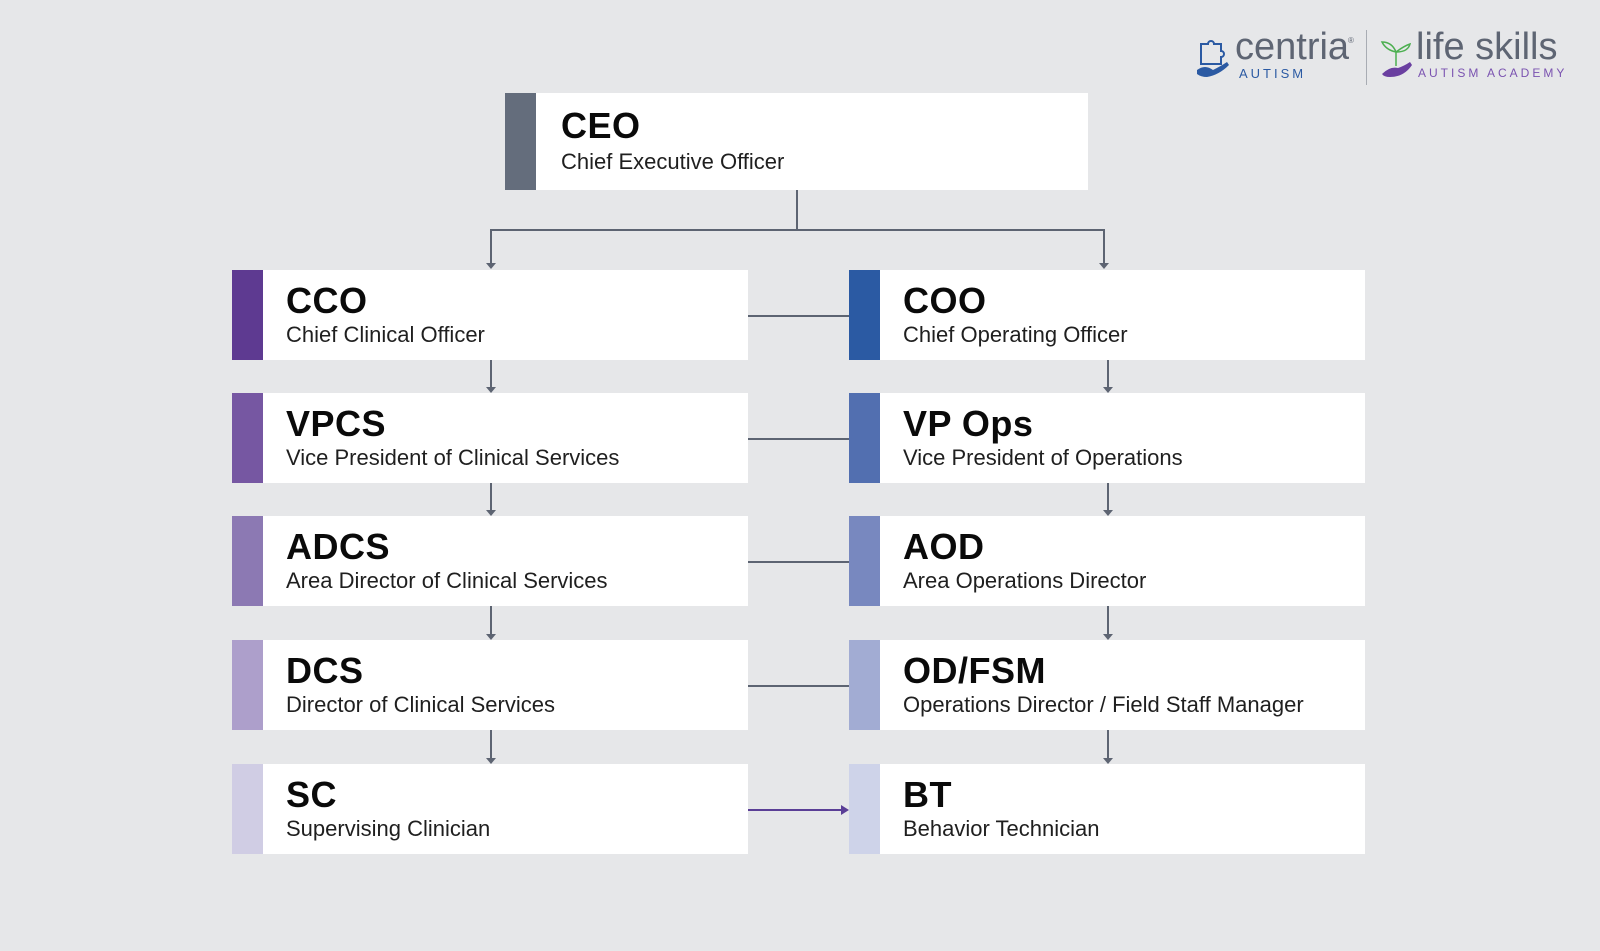  Describe the element at coordinates (1292, 47) in the screenshot. I see `centria-wordmark: centria` at that location.